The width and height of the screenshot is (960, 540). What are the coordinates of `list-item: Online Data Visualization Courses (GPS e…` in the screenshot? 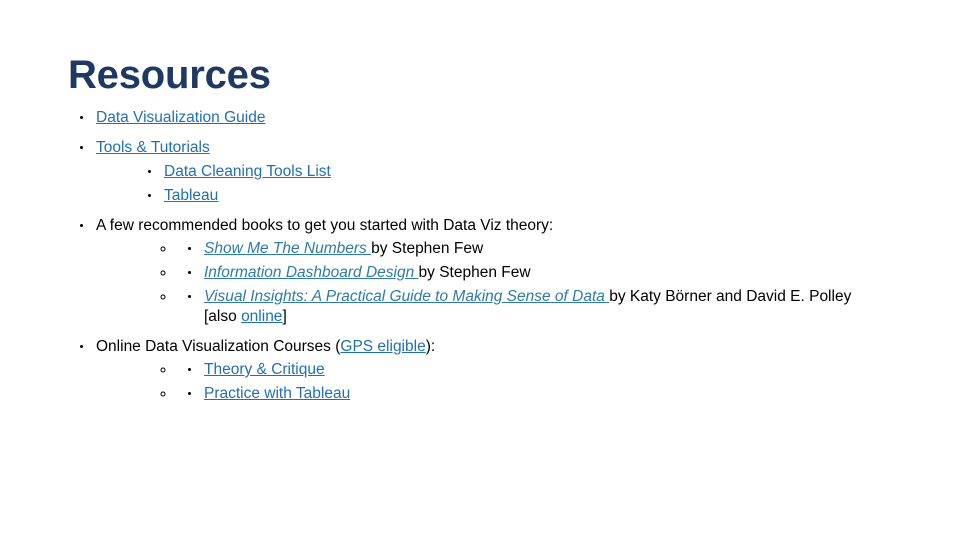 It's located at (493, 370).